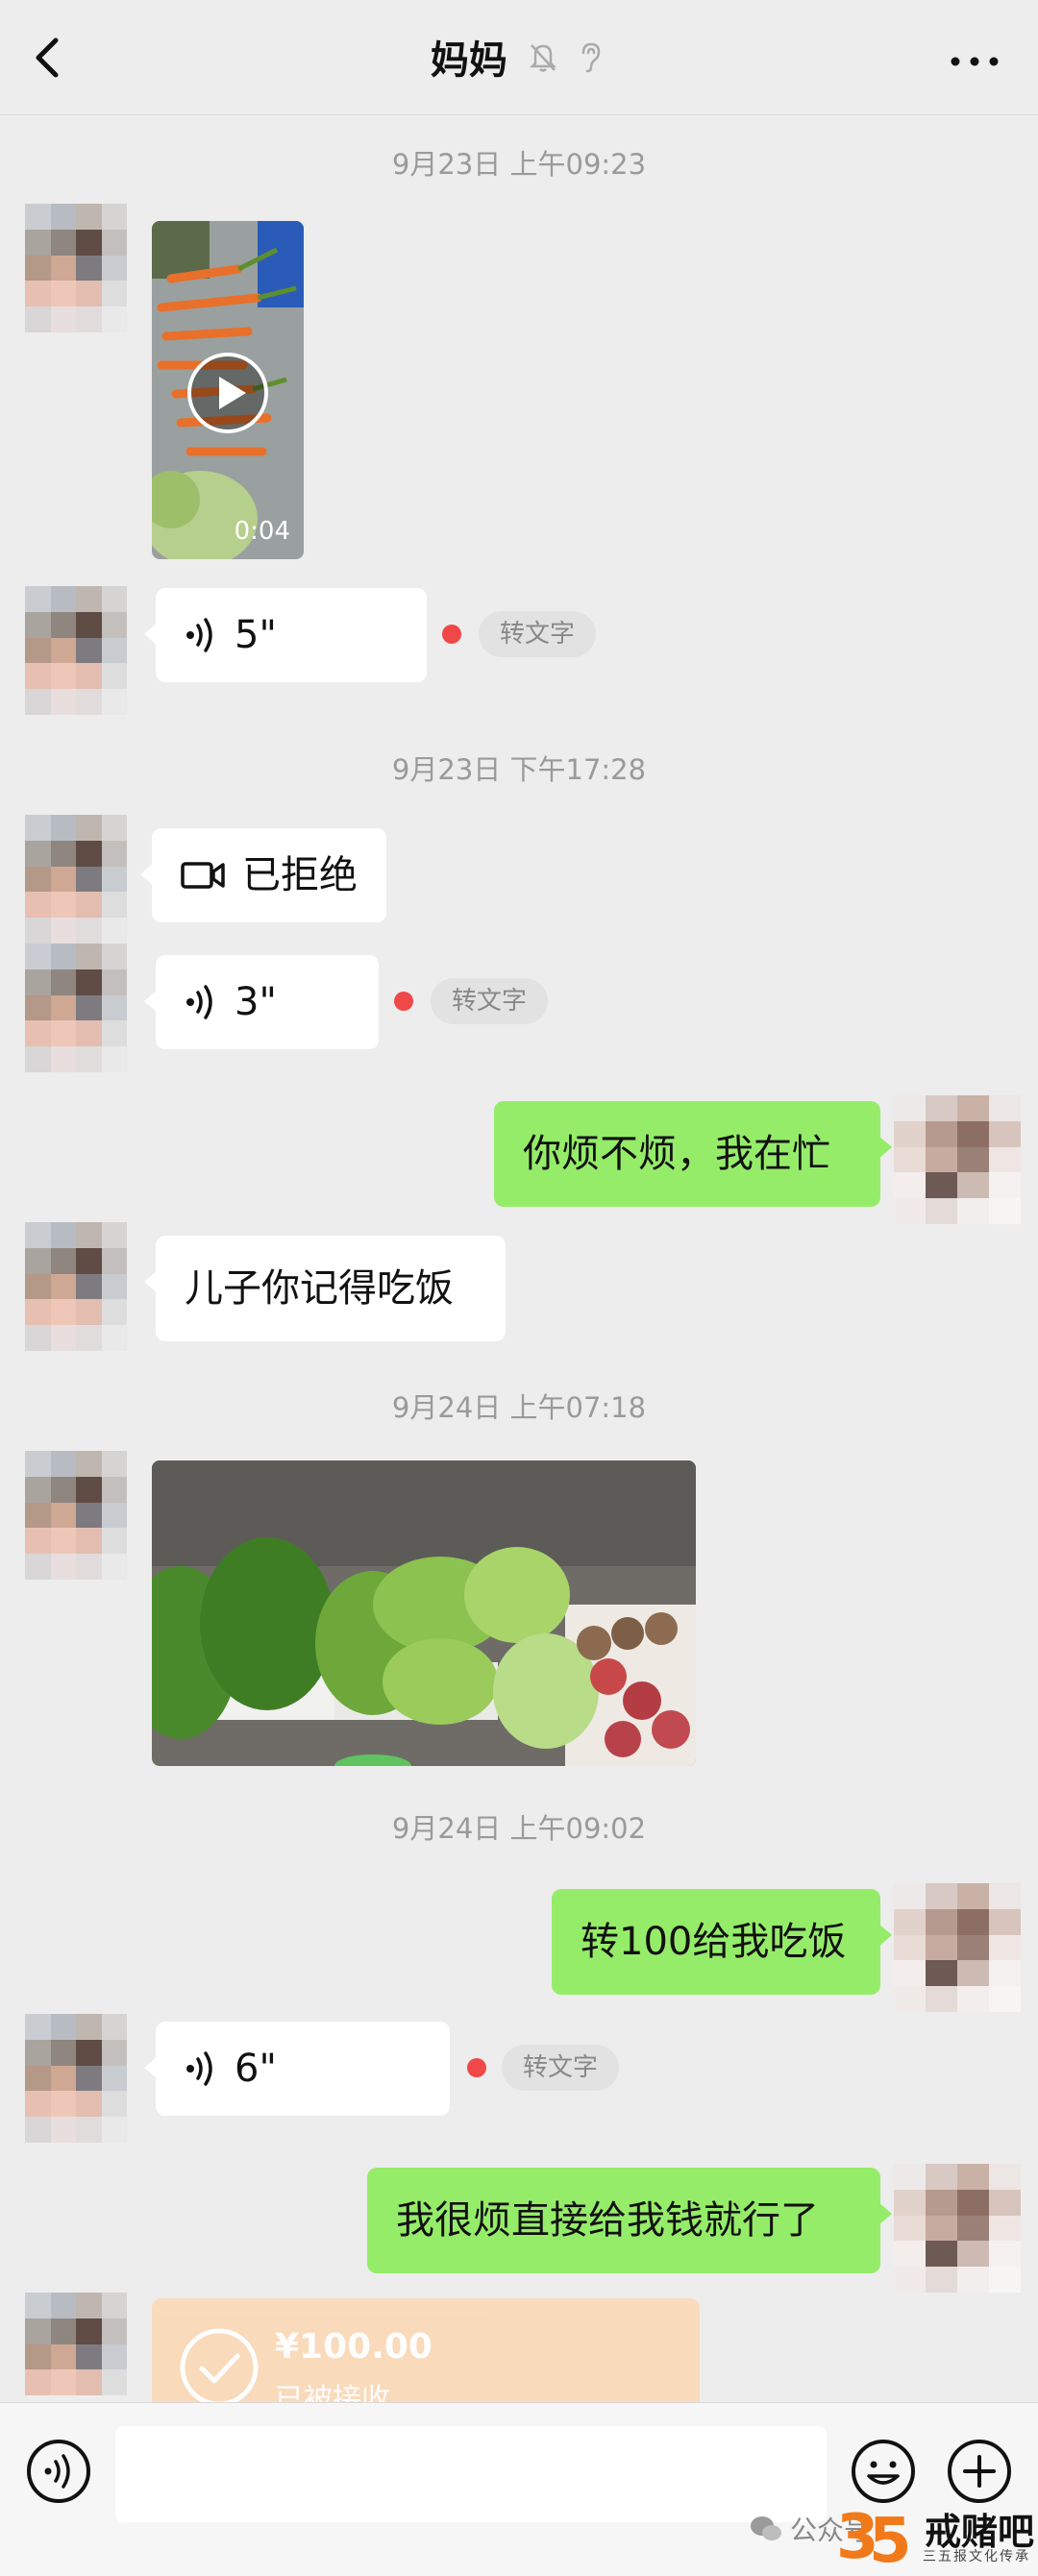 This screenshot has width=1038, height=2576. I want to click on video-call-message: 已拒绝, so click(263, 875).